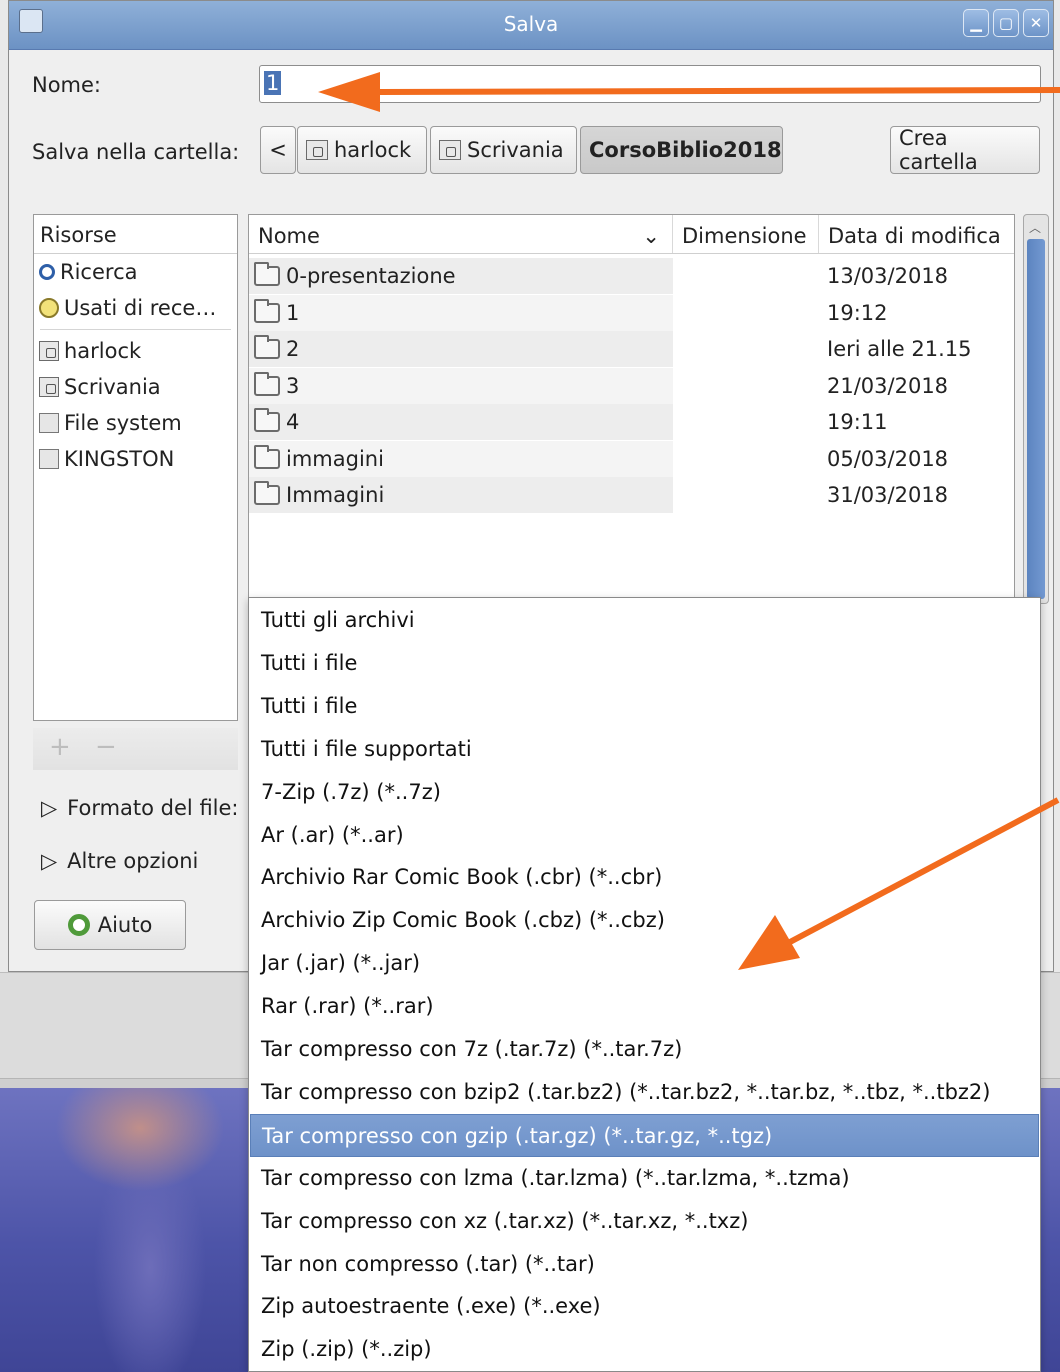 This screenshot has width=1060, height=1372. Describe the element at coordinates (106, 747) in the screenshot. I see `remove-place-button: −` at that location.